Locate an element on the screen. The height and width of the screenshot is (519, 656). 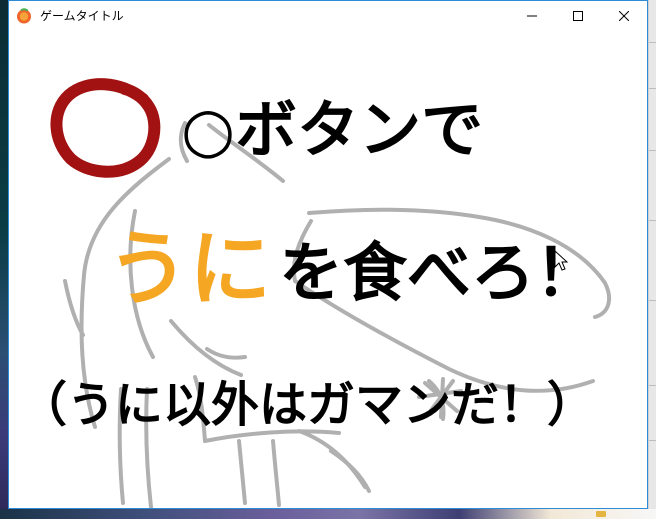
instruction-target-word: うに is located at coordinates (189, 269).